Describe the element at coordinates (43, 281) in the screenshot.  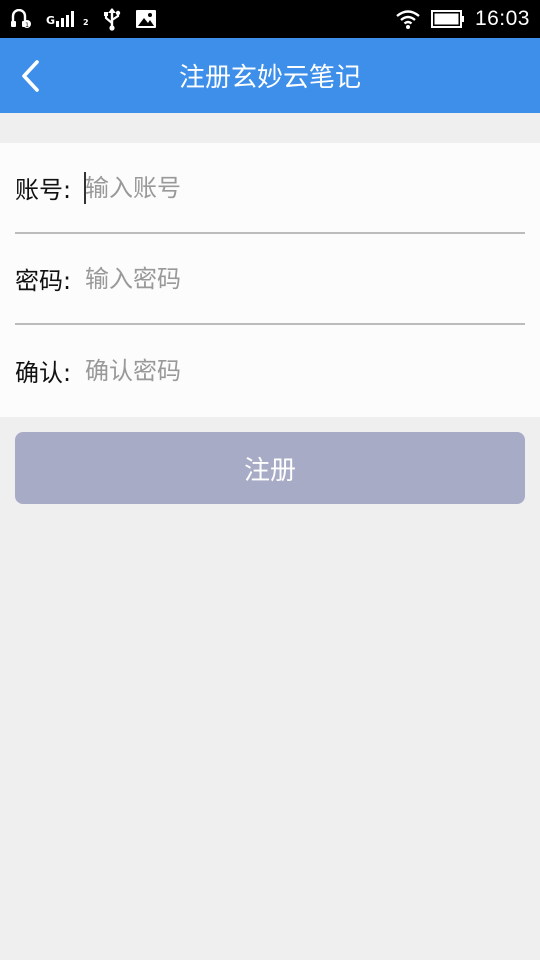
I see `password-label: 密码:` at that location.